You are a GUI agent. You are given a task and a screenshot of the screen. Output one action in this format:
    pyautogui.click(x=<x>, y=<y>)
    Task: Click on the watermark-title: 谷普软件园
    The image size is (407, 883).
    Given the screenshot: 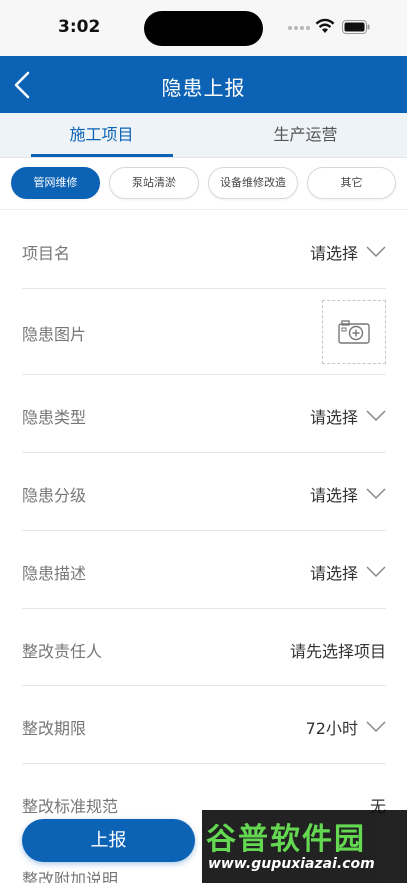 What is the action you would take?
    pyautogui.click(x=286, y=839)
    